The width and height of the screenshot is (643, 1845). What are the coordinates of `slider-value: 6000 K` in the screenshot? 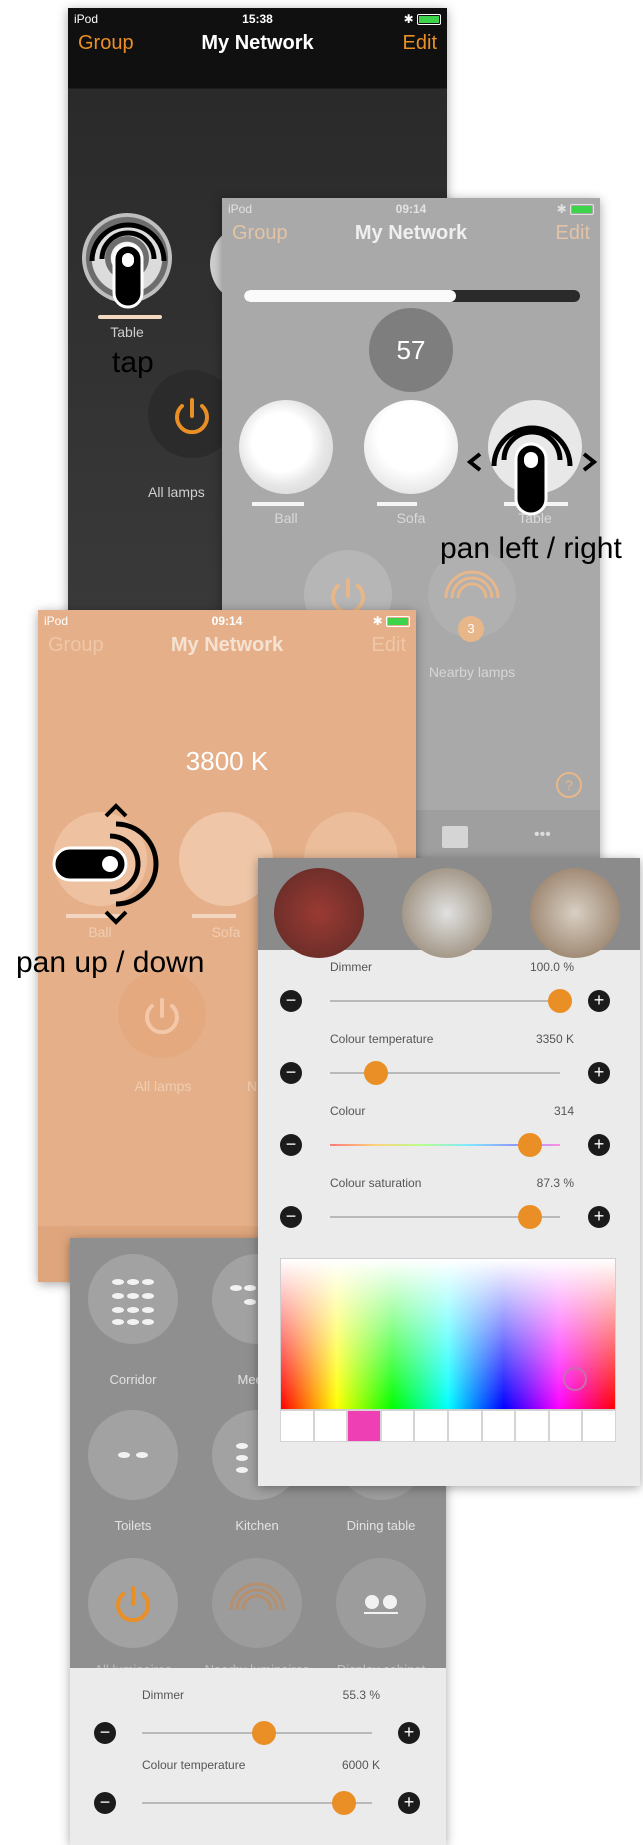 It's located at (360, 1765).